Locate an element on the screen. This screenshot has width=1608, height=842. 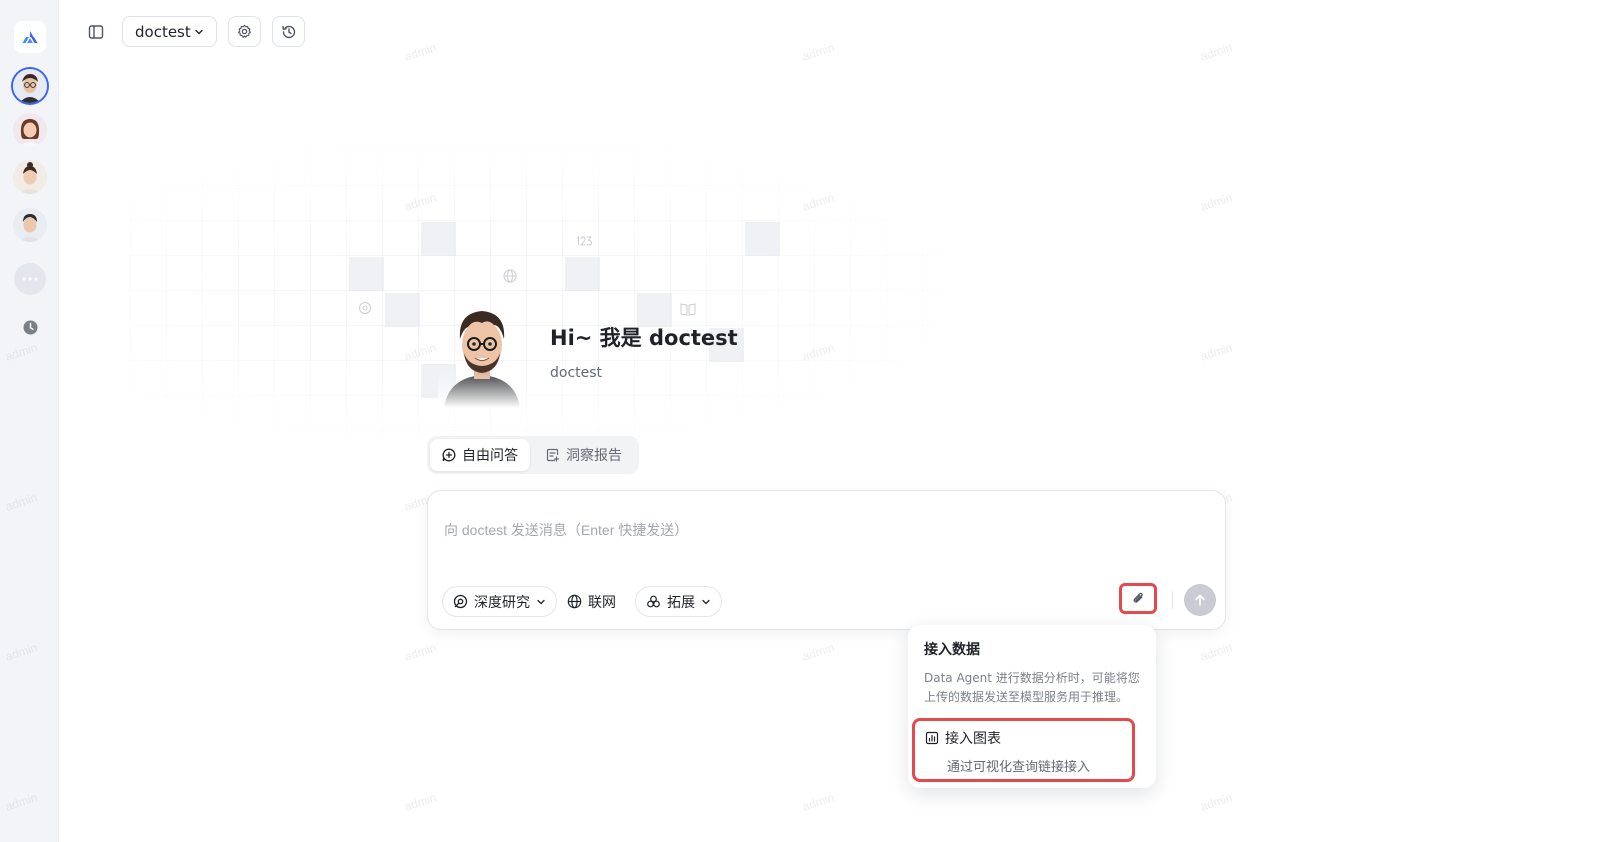
hero-title: Hi~ 我是 doctest is located at coordinates (644, 338).